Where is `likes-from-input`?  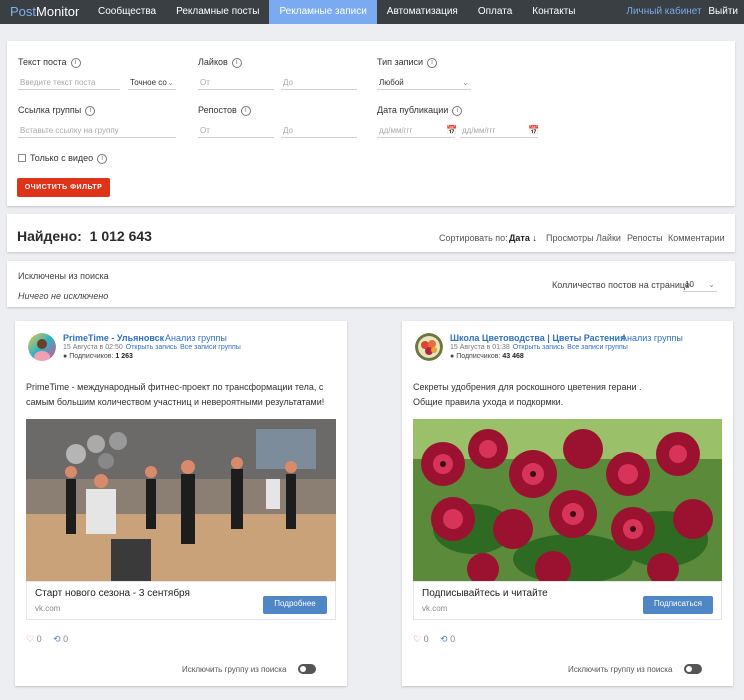 likes-from-input is located at coordinates (236, 83).